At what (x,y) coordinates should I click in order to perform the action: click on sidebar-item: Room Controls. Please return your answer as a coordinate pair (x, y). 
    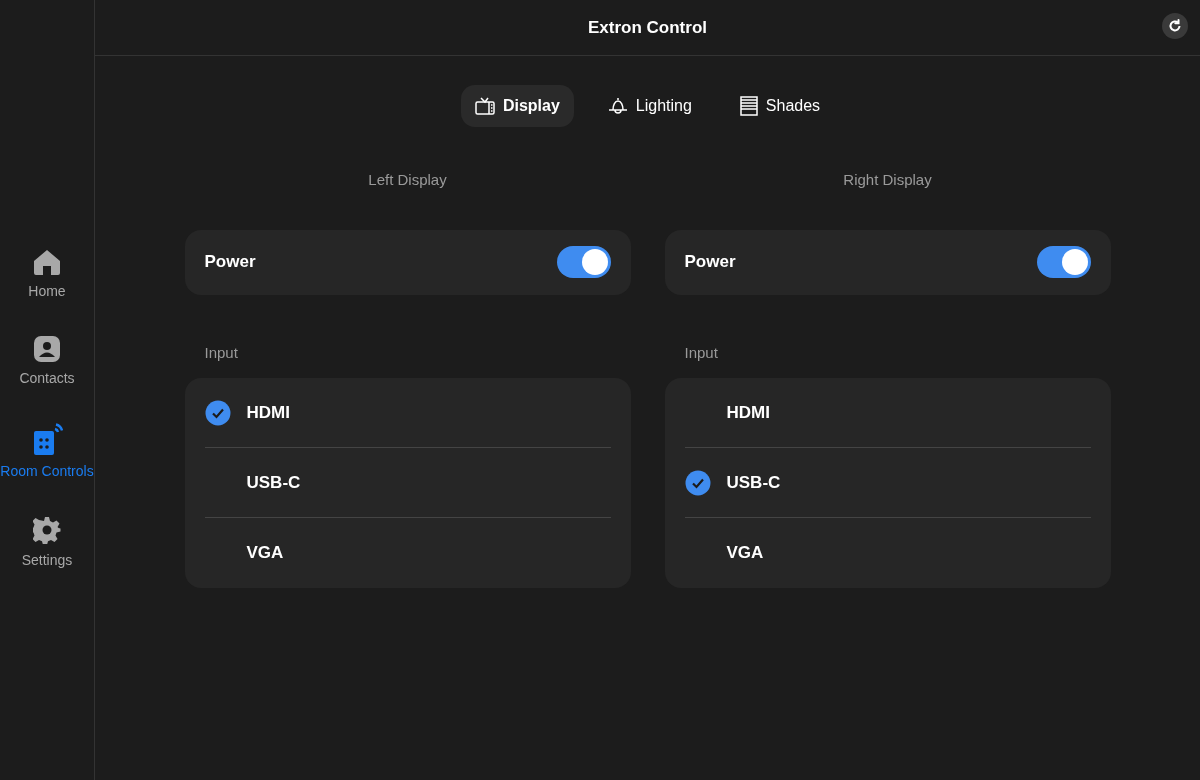
    Looking at the image, I should click on (47, 452).